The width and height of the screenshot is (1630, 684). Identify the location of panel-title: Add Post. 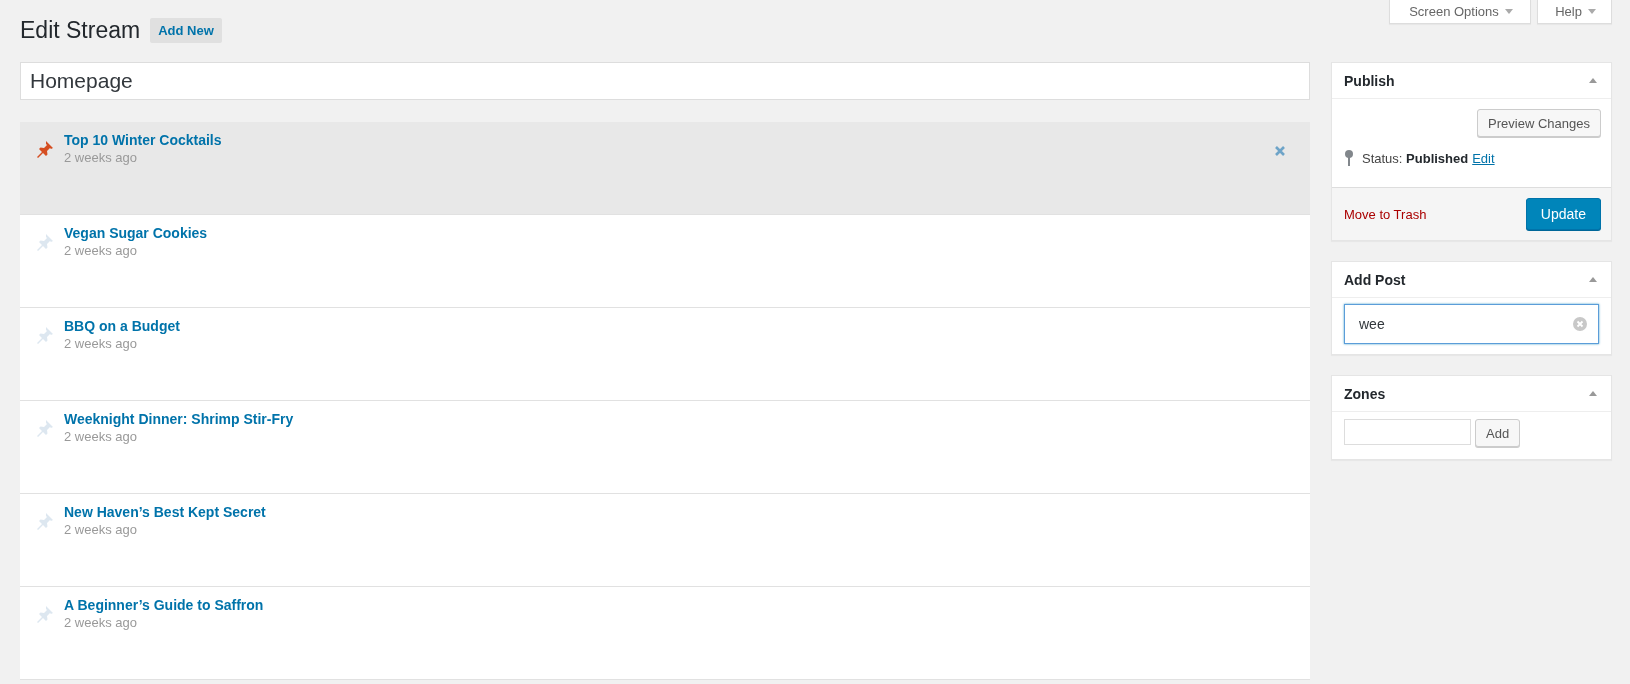
(1375, 279).